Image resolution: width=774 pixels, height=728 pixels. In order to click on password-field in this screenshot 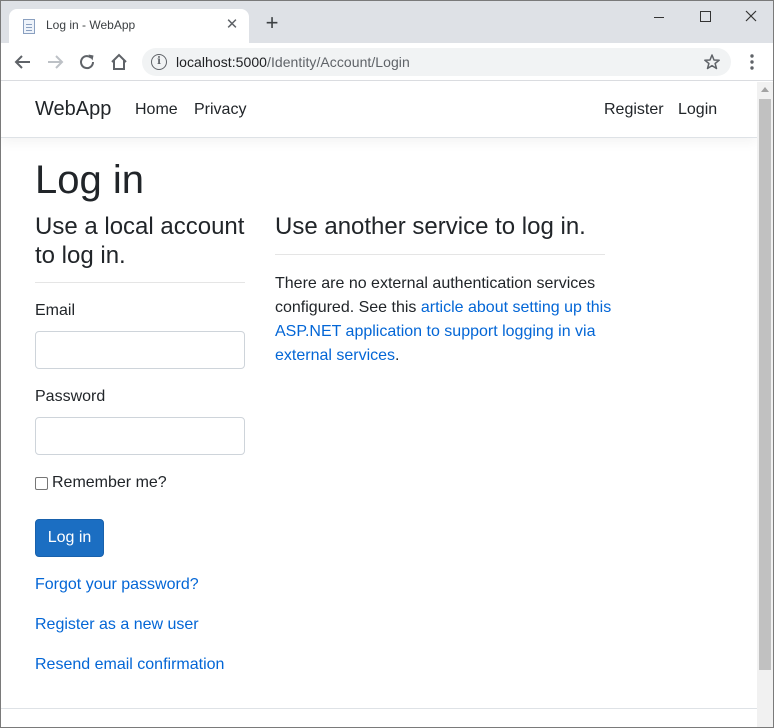, I will do `click(140, 436)`.